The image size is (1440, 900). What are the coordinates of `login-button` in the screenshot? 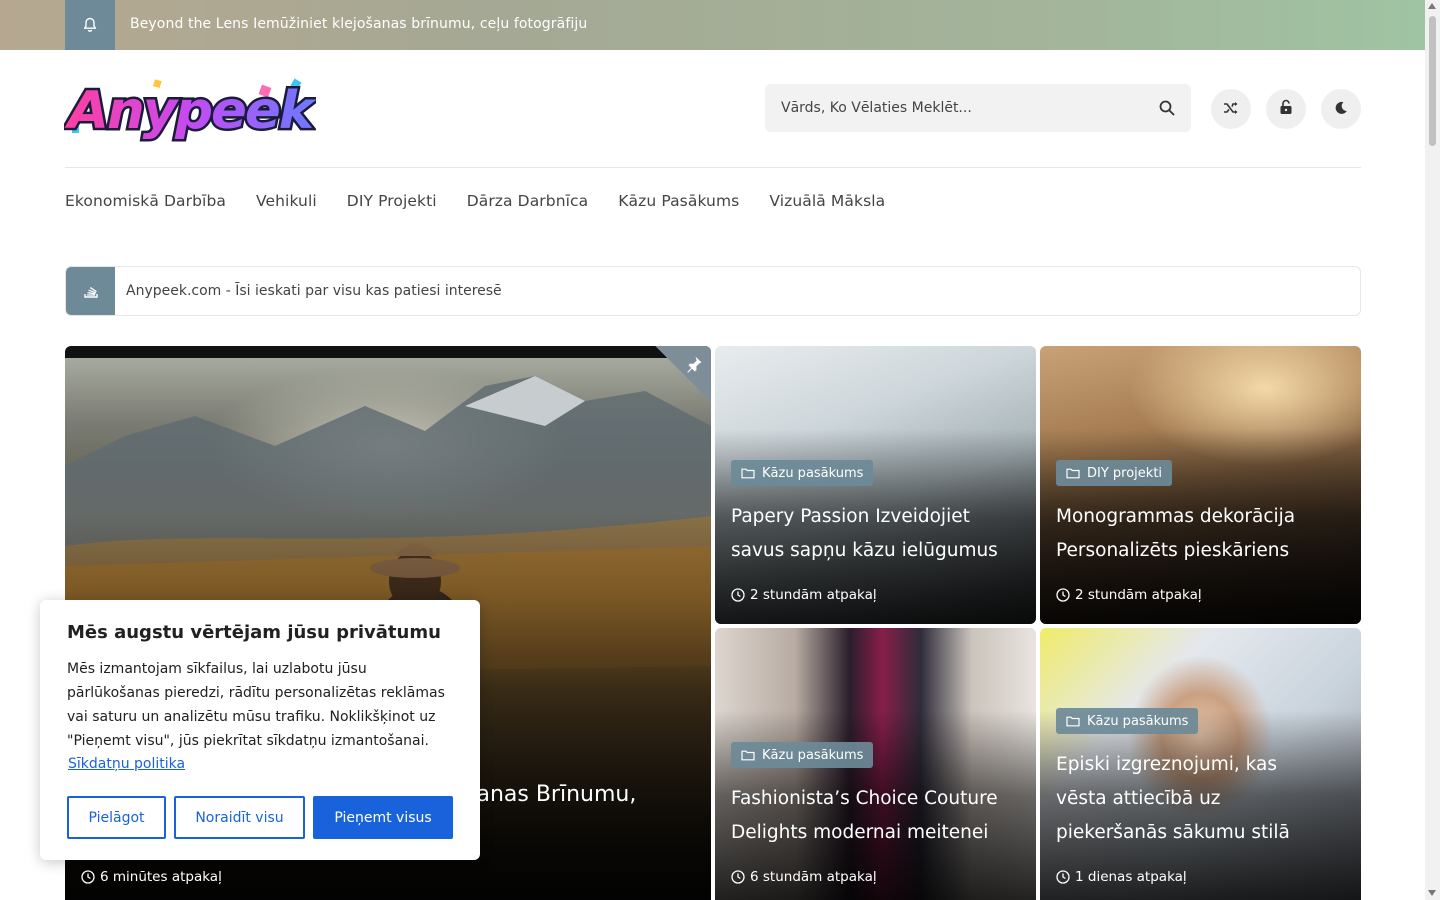 It's located at (1286, 109).